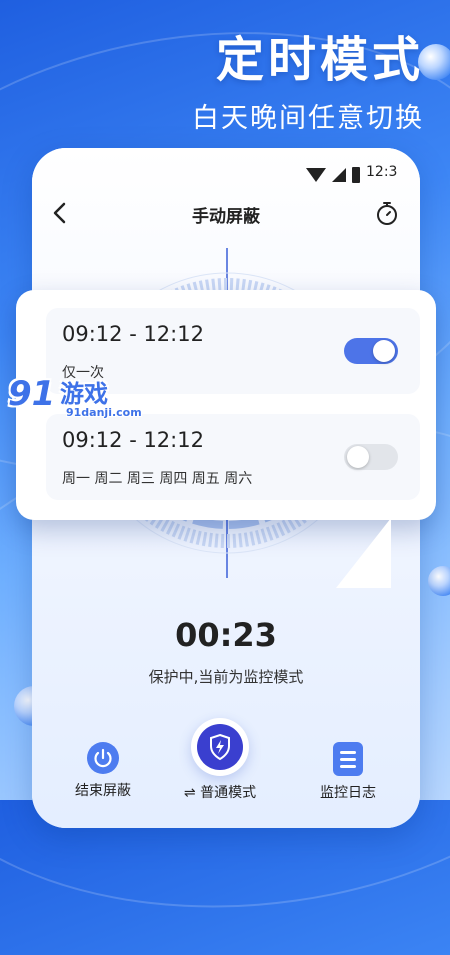 Image resolution: width=450 pixels, height=955 pixels. Describe the element at coordinates (387, 213) in the screenshot. I see `stopwatch-icon` at that location.